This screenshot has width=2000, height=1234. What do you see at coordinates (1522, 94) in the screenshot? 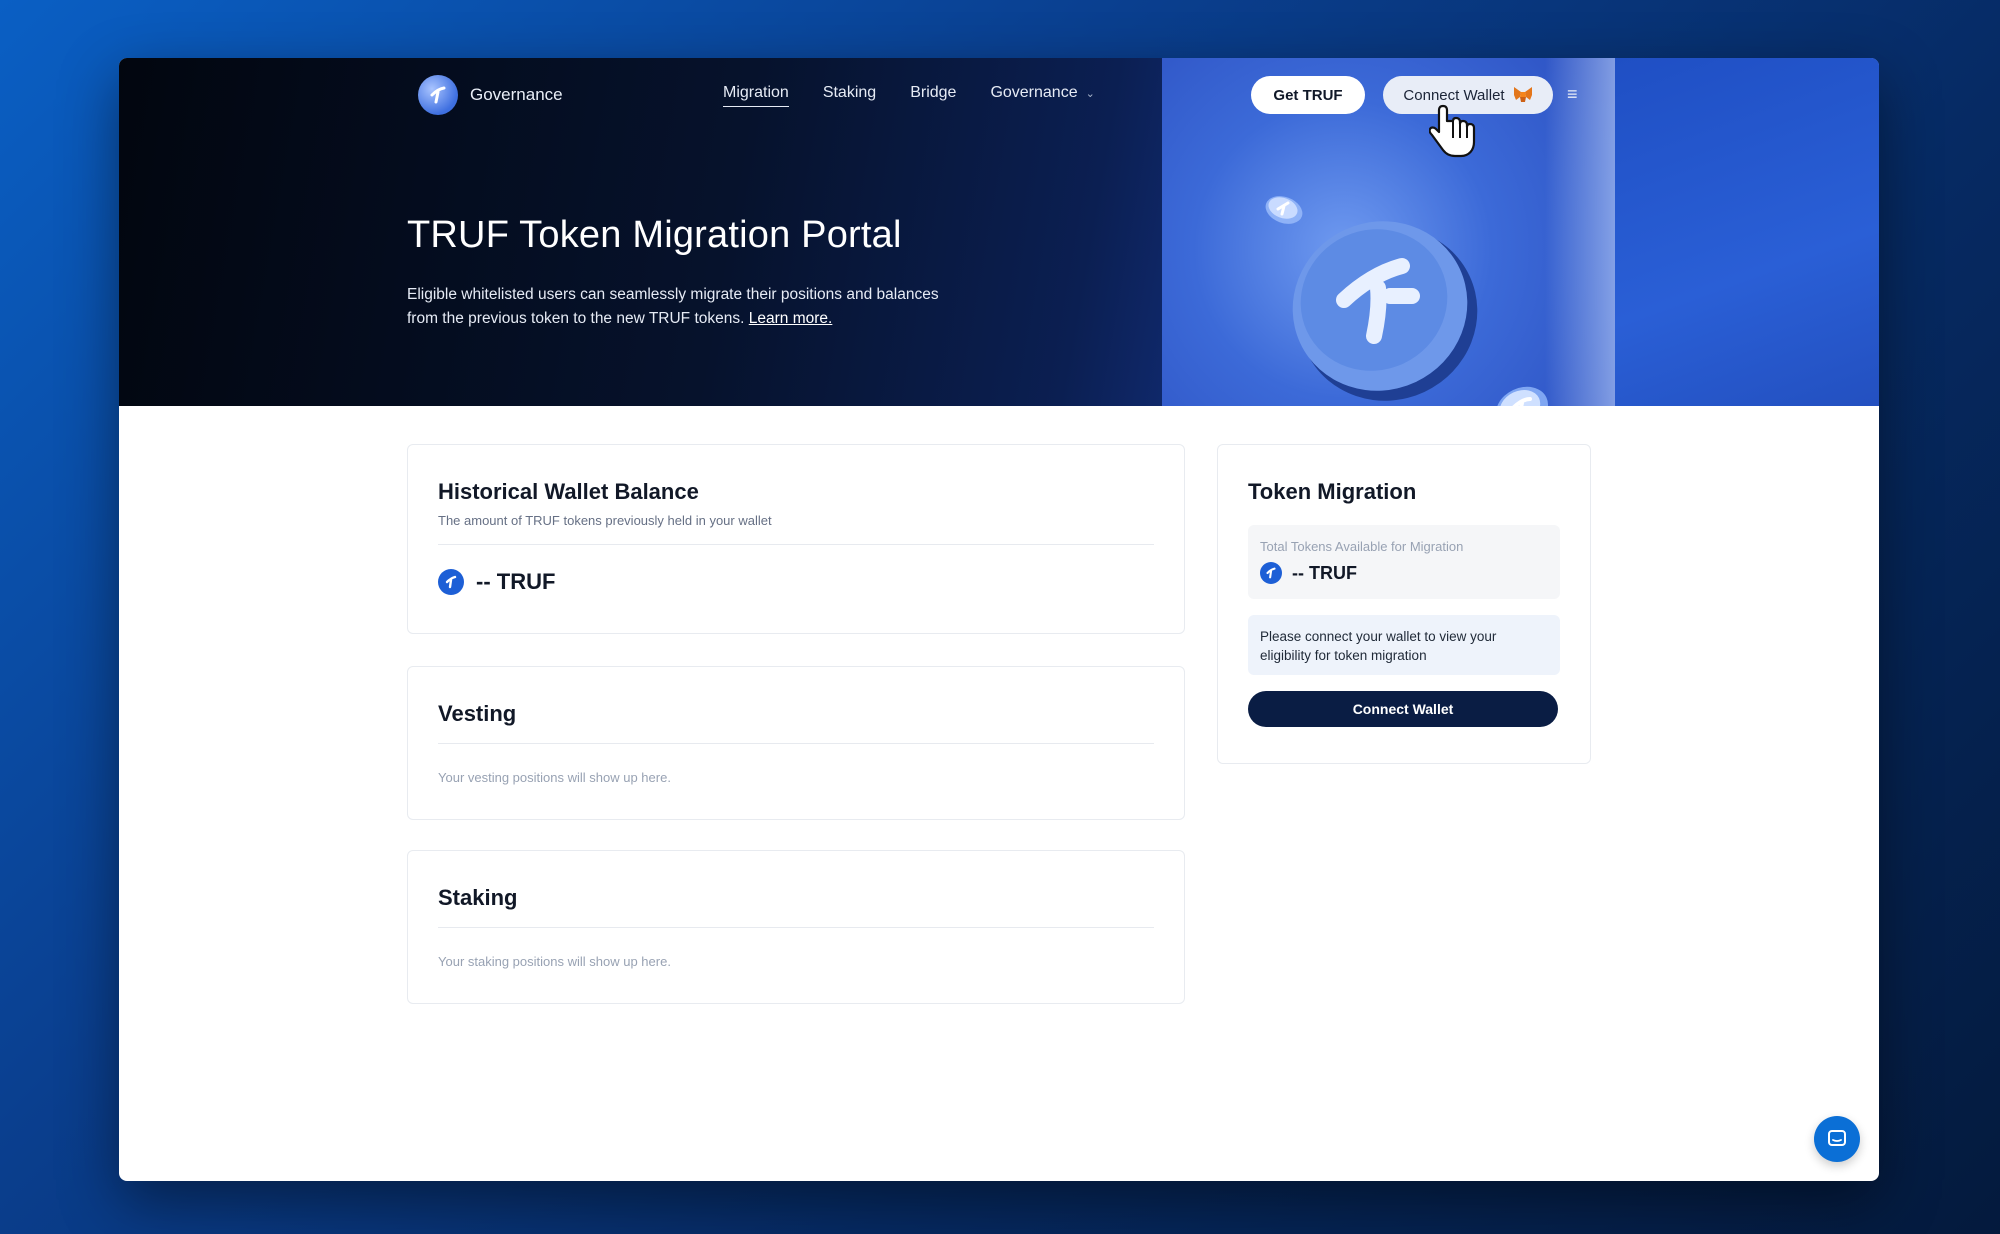
I see `metamask-fox-icon` at bounding box center [1522, 94].